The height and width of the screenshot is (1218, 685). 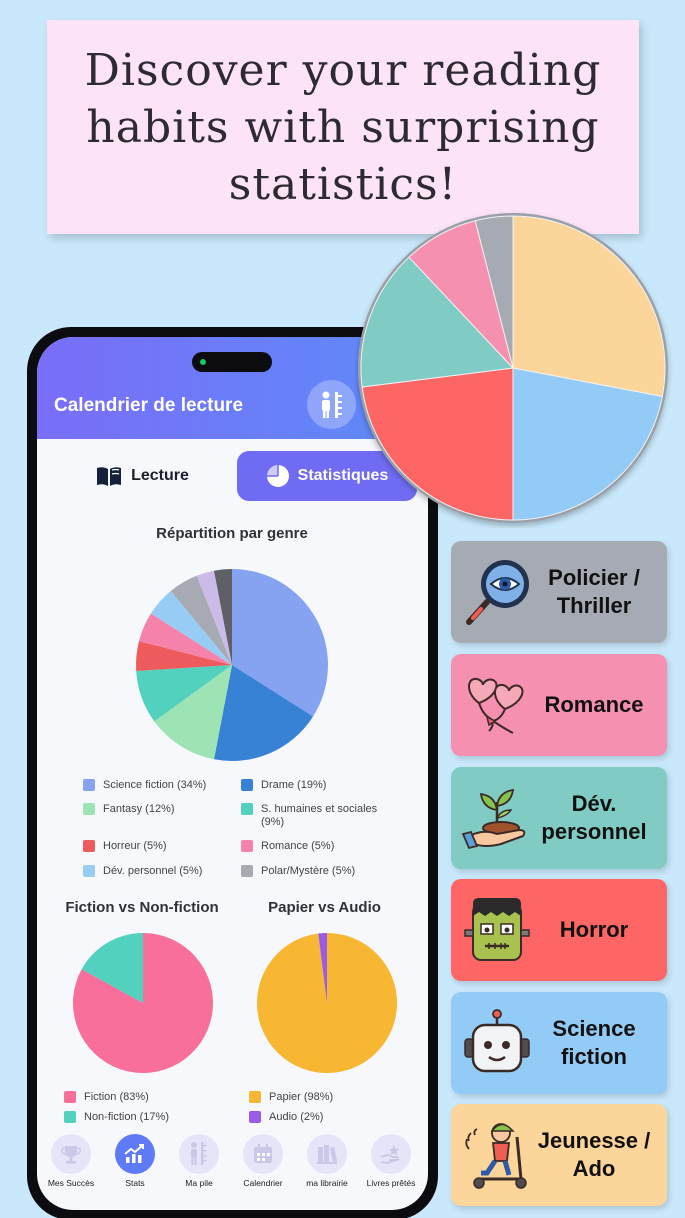 I want to click on legend-item: S. humaines et sociales (9%), so click(x=317, y=816).